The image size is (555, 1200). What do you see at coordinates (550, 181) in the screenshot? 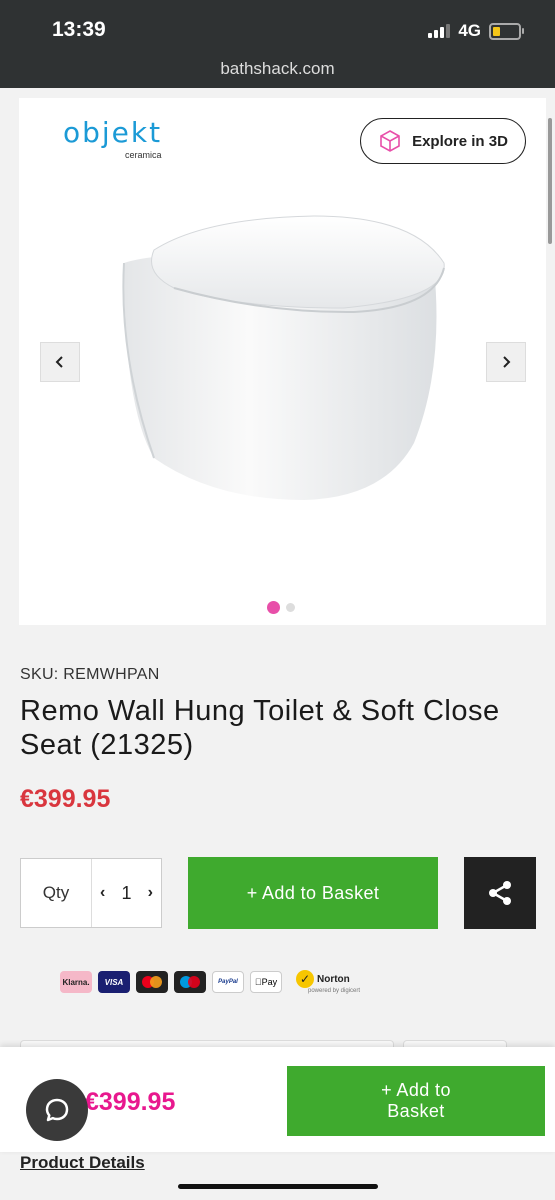
I see `scrollbar` at bounding box center [550, 181].